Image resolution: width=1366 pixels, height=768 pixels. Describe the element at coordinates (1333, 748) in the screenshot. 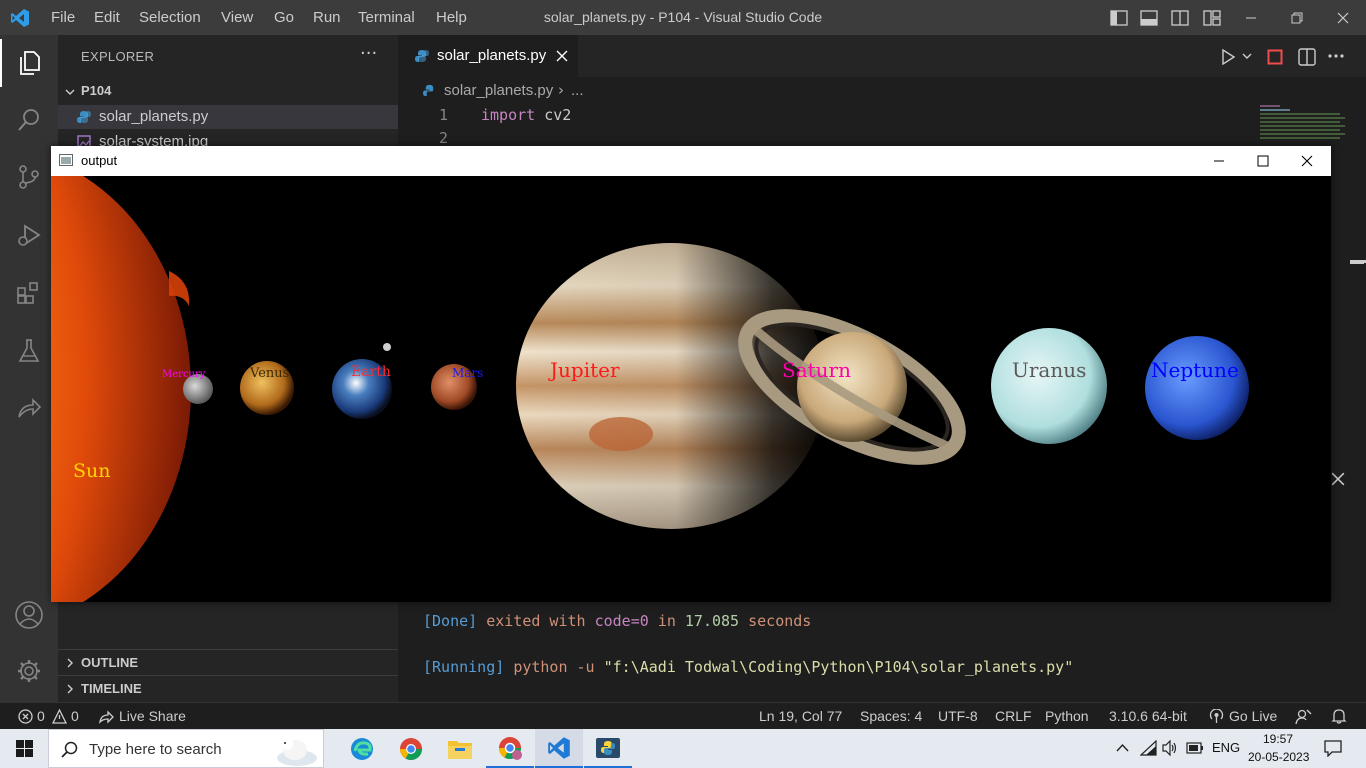

I see `notifications-icon` at that location.